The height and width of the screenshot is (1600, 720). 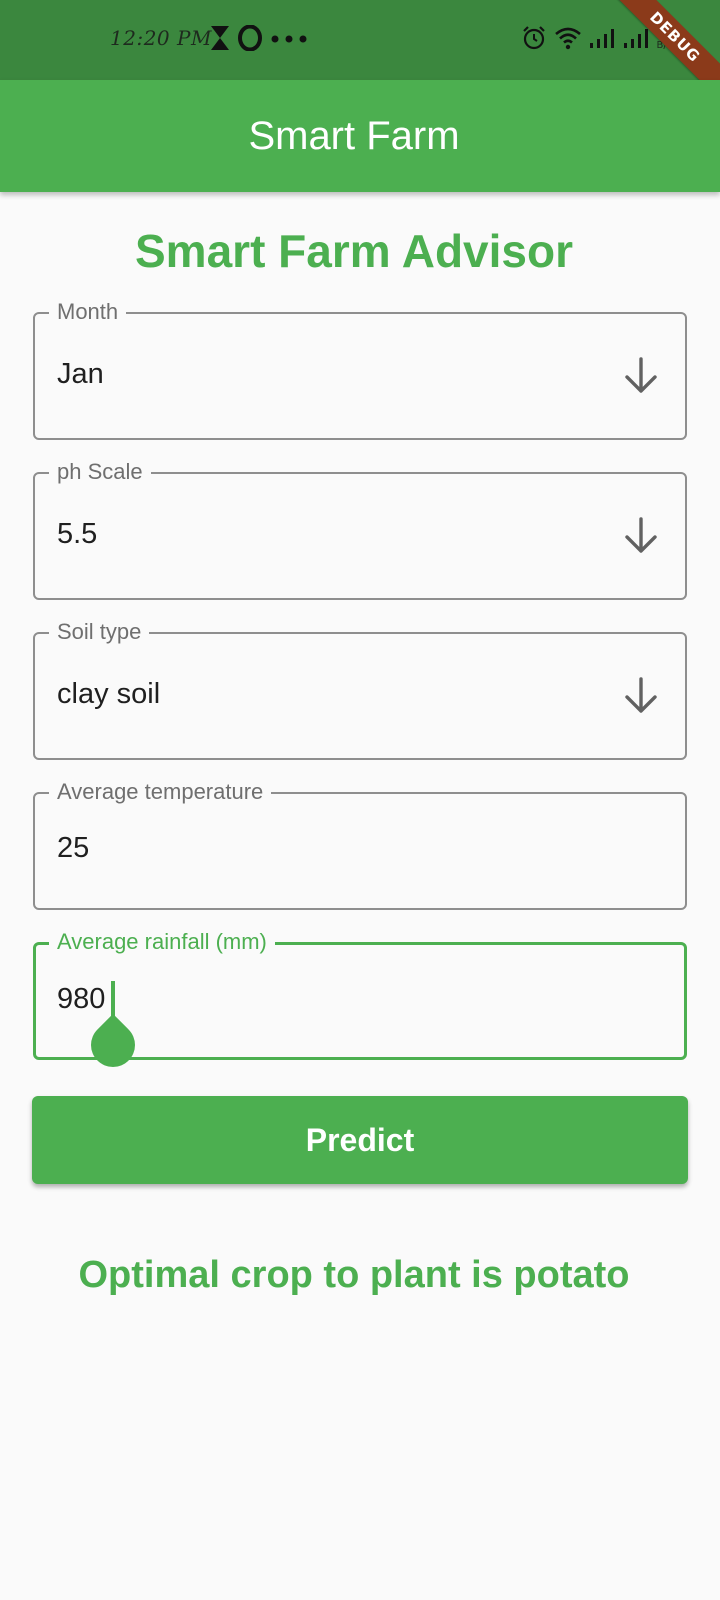 What do you see at coordinates (354, 135) in the screenshot?
I see `app-bar-title: Smart Farm` at bounding box center [354, 135].